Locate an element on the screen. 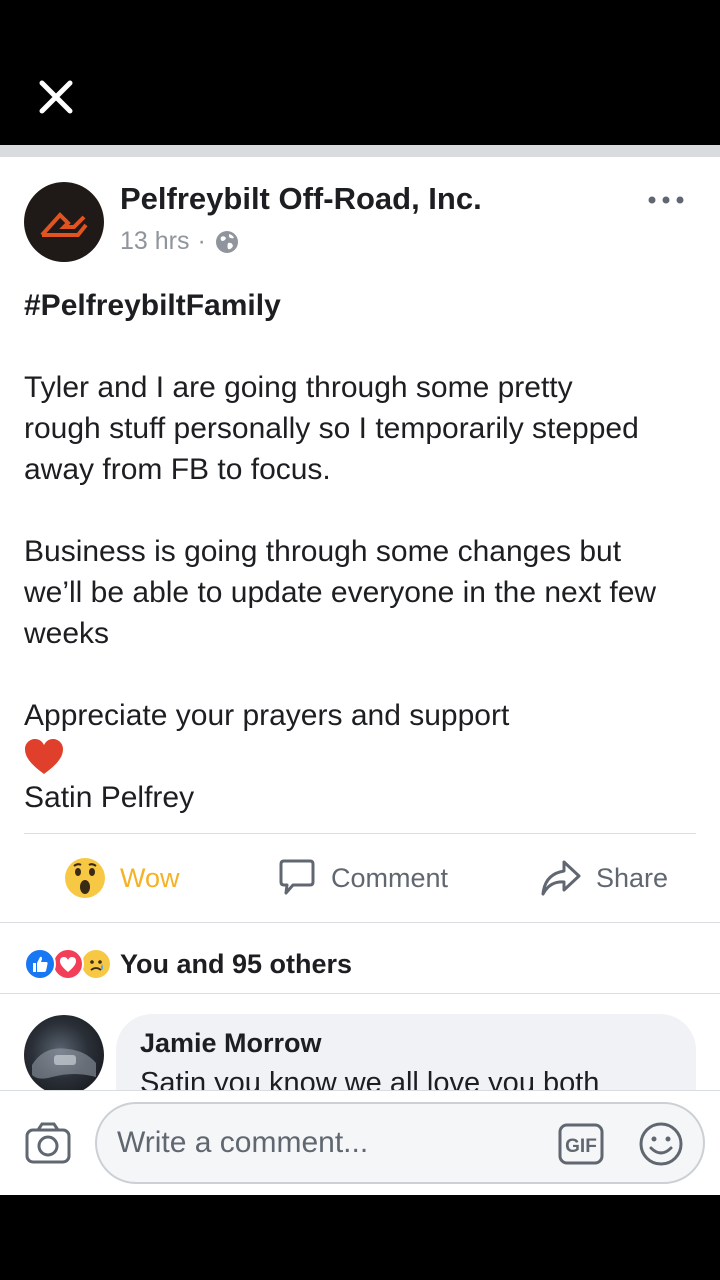  comment-bubble-icon is located at coordinates (297, 877).